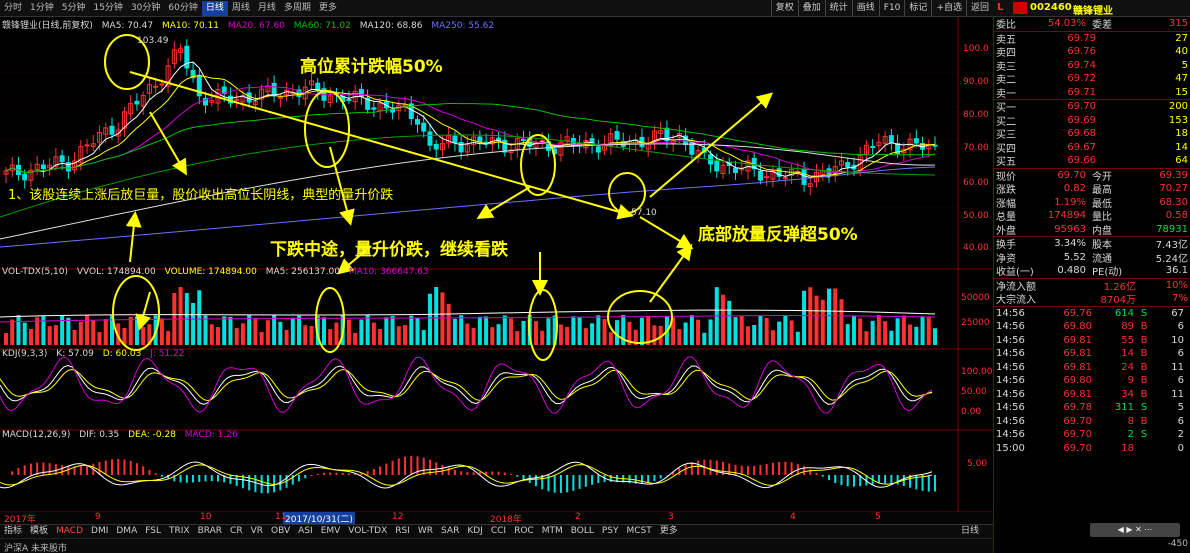  Describe the element at coordinates (280, 531) in the screenshot. I see `indicator-tab: OBV` at that location.